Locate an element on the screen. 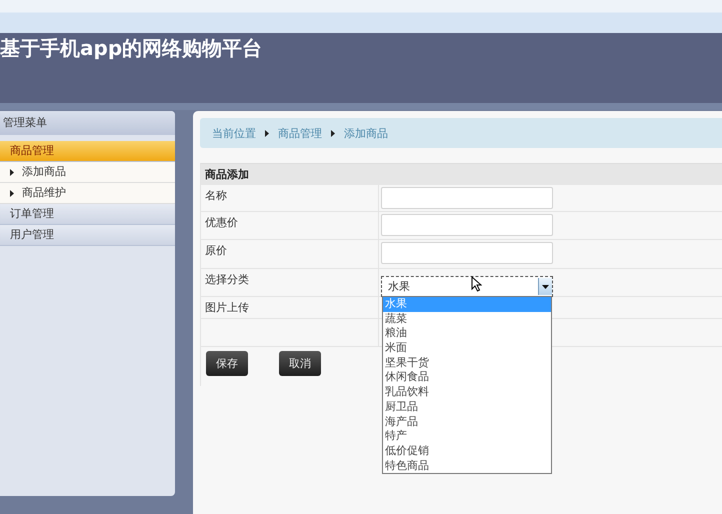 The height and width of the screenshot is (514, 722). caret-icon is located at coordinates (545, 286).